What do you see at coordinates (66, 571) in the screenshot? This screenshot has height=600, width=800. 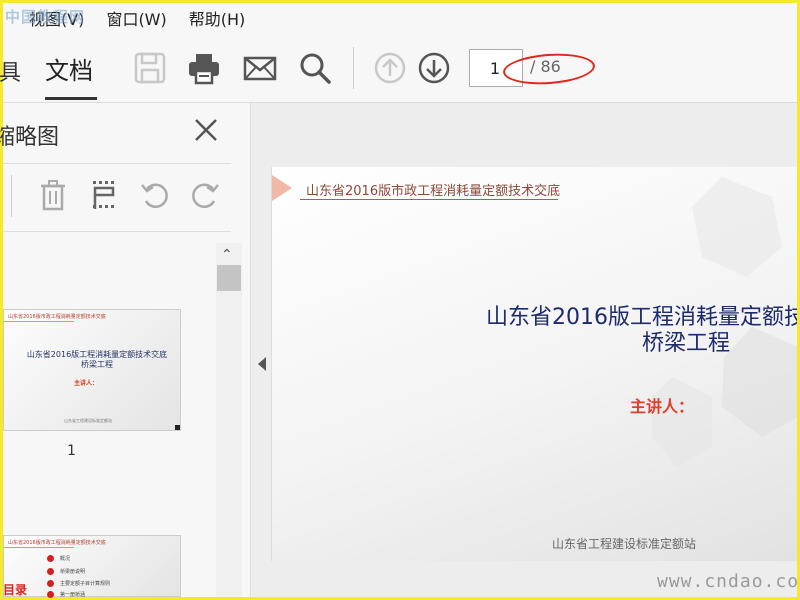 I see `toc-row: 桥梁册说明` at bounding box center [66, 571].